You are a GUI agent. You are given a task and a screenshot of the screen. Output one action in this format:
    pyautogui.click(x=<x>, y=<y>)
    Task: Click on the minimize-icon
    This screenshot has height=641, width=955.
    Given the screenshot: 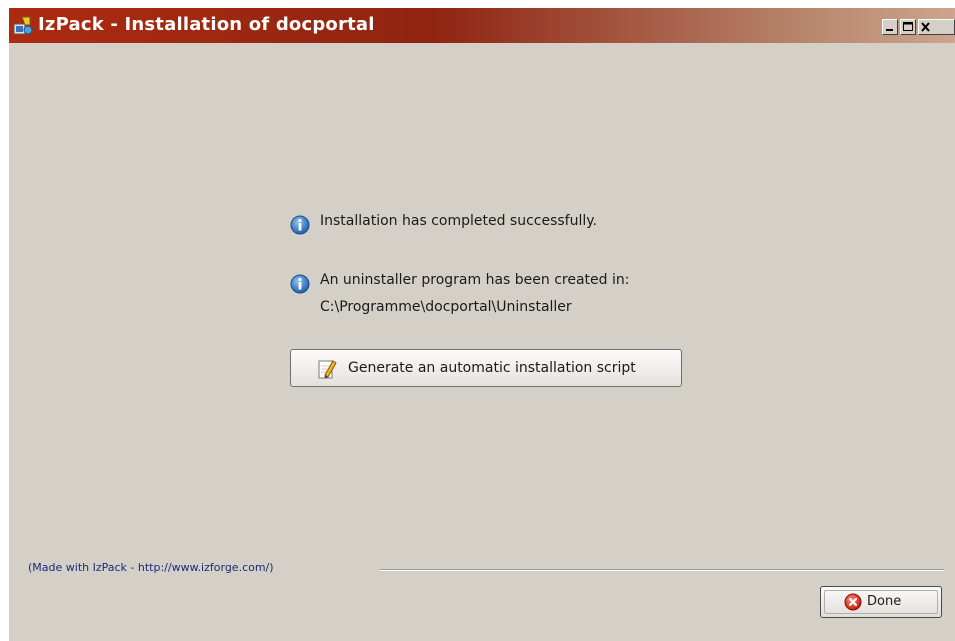 What is the action you would take?
    pyautogui.click(x=889, y=30)
    